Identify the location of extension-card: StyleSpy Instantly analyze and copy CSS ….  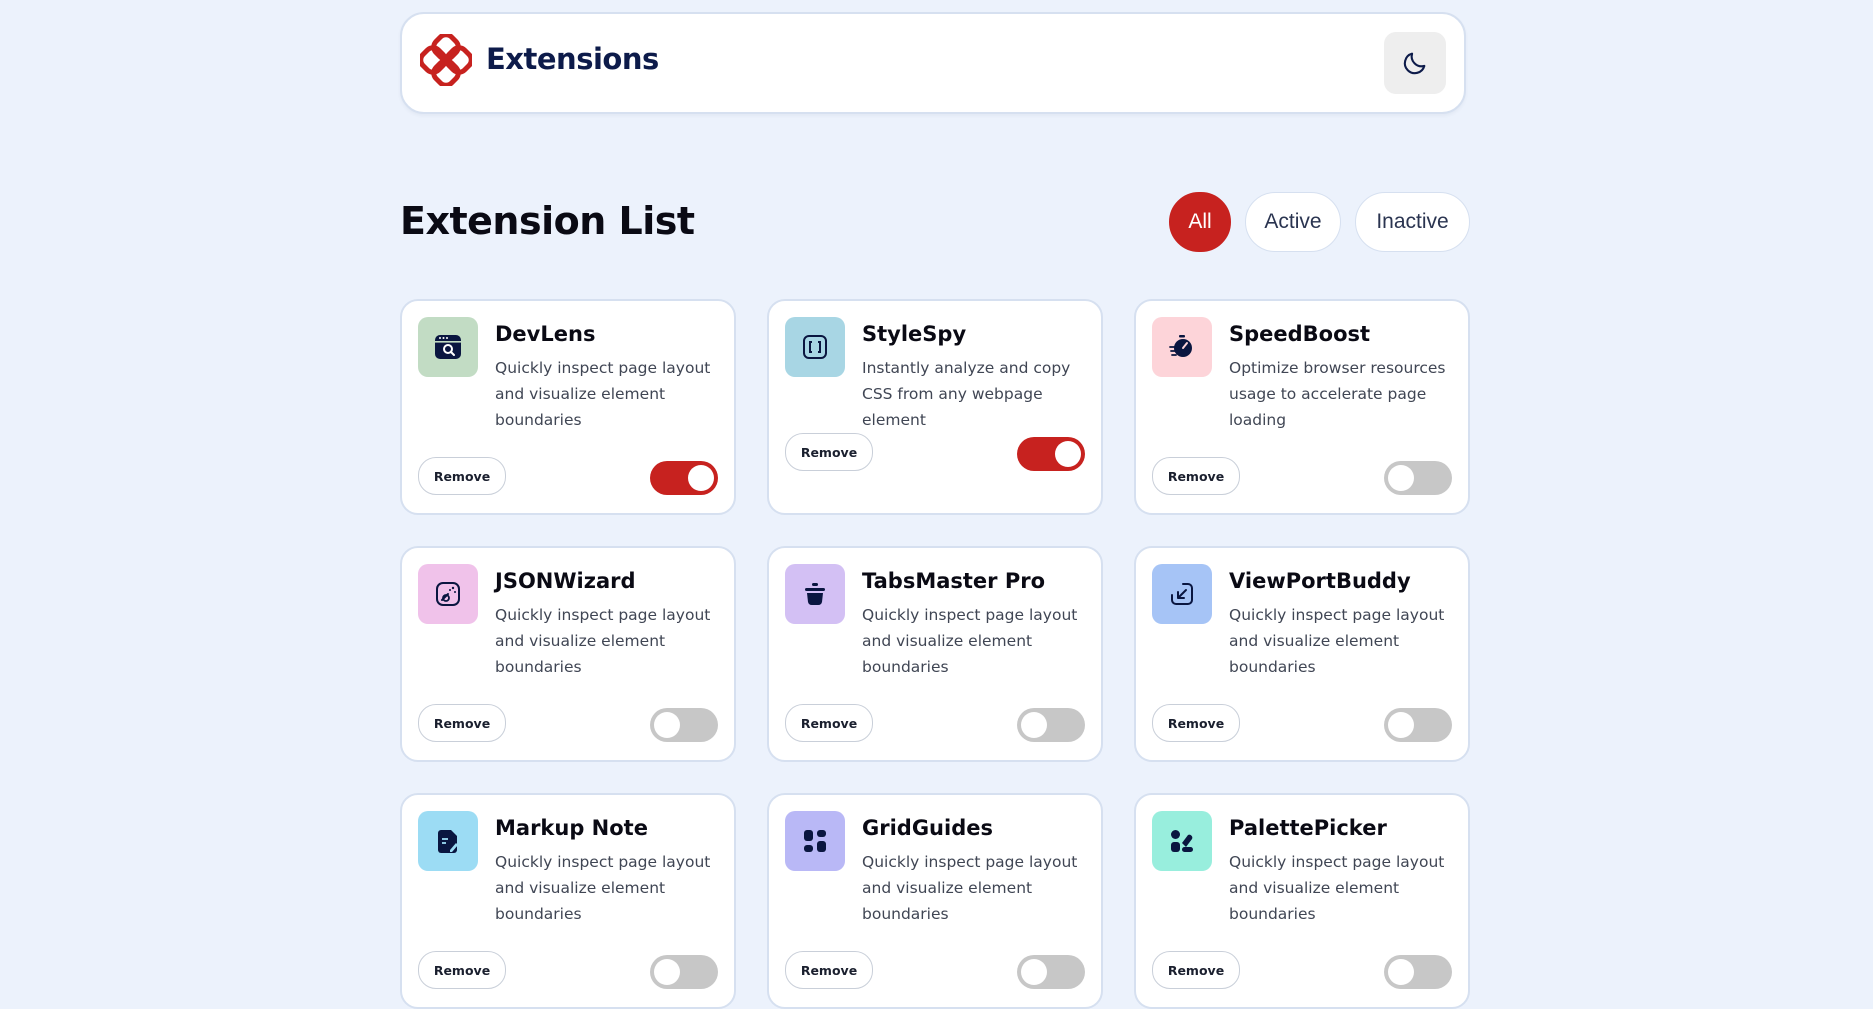
(935, 407).